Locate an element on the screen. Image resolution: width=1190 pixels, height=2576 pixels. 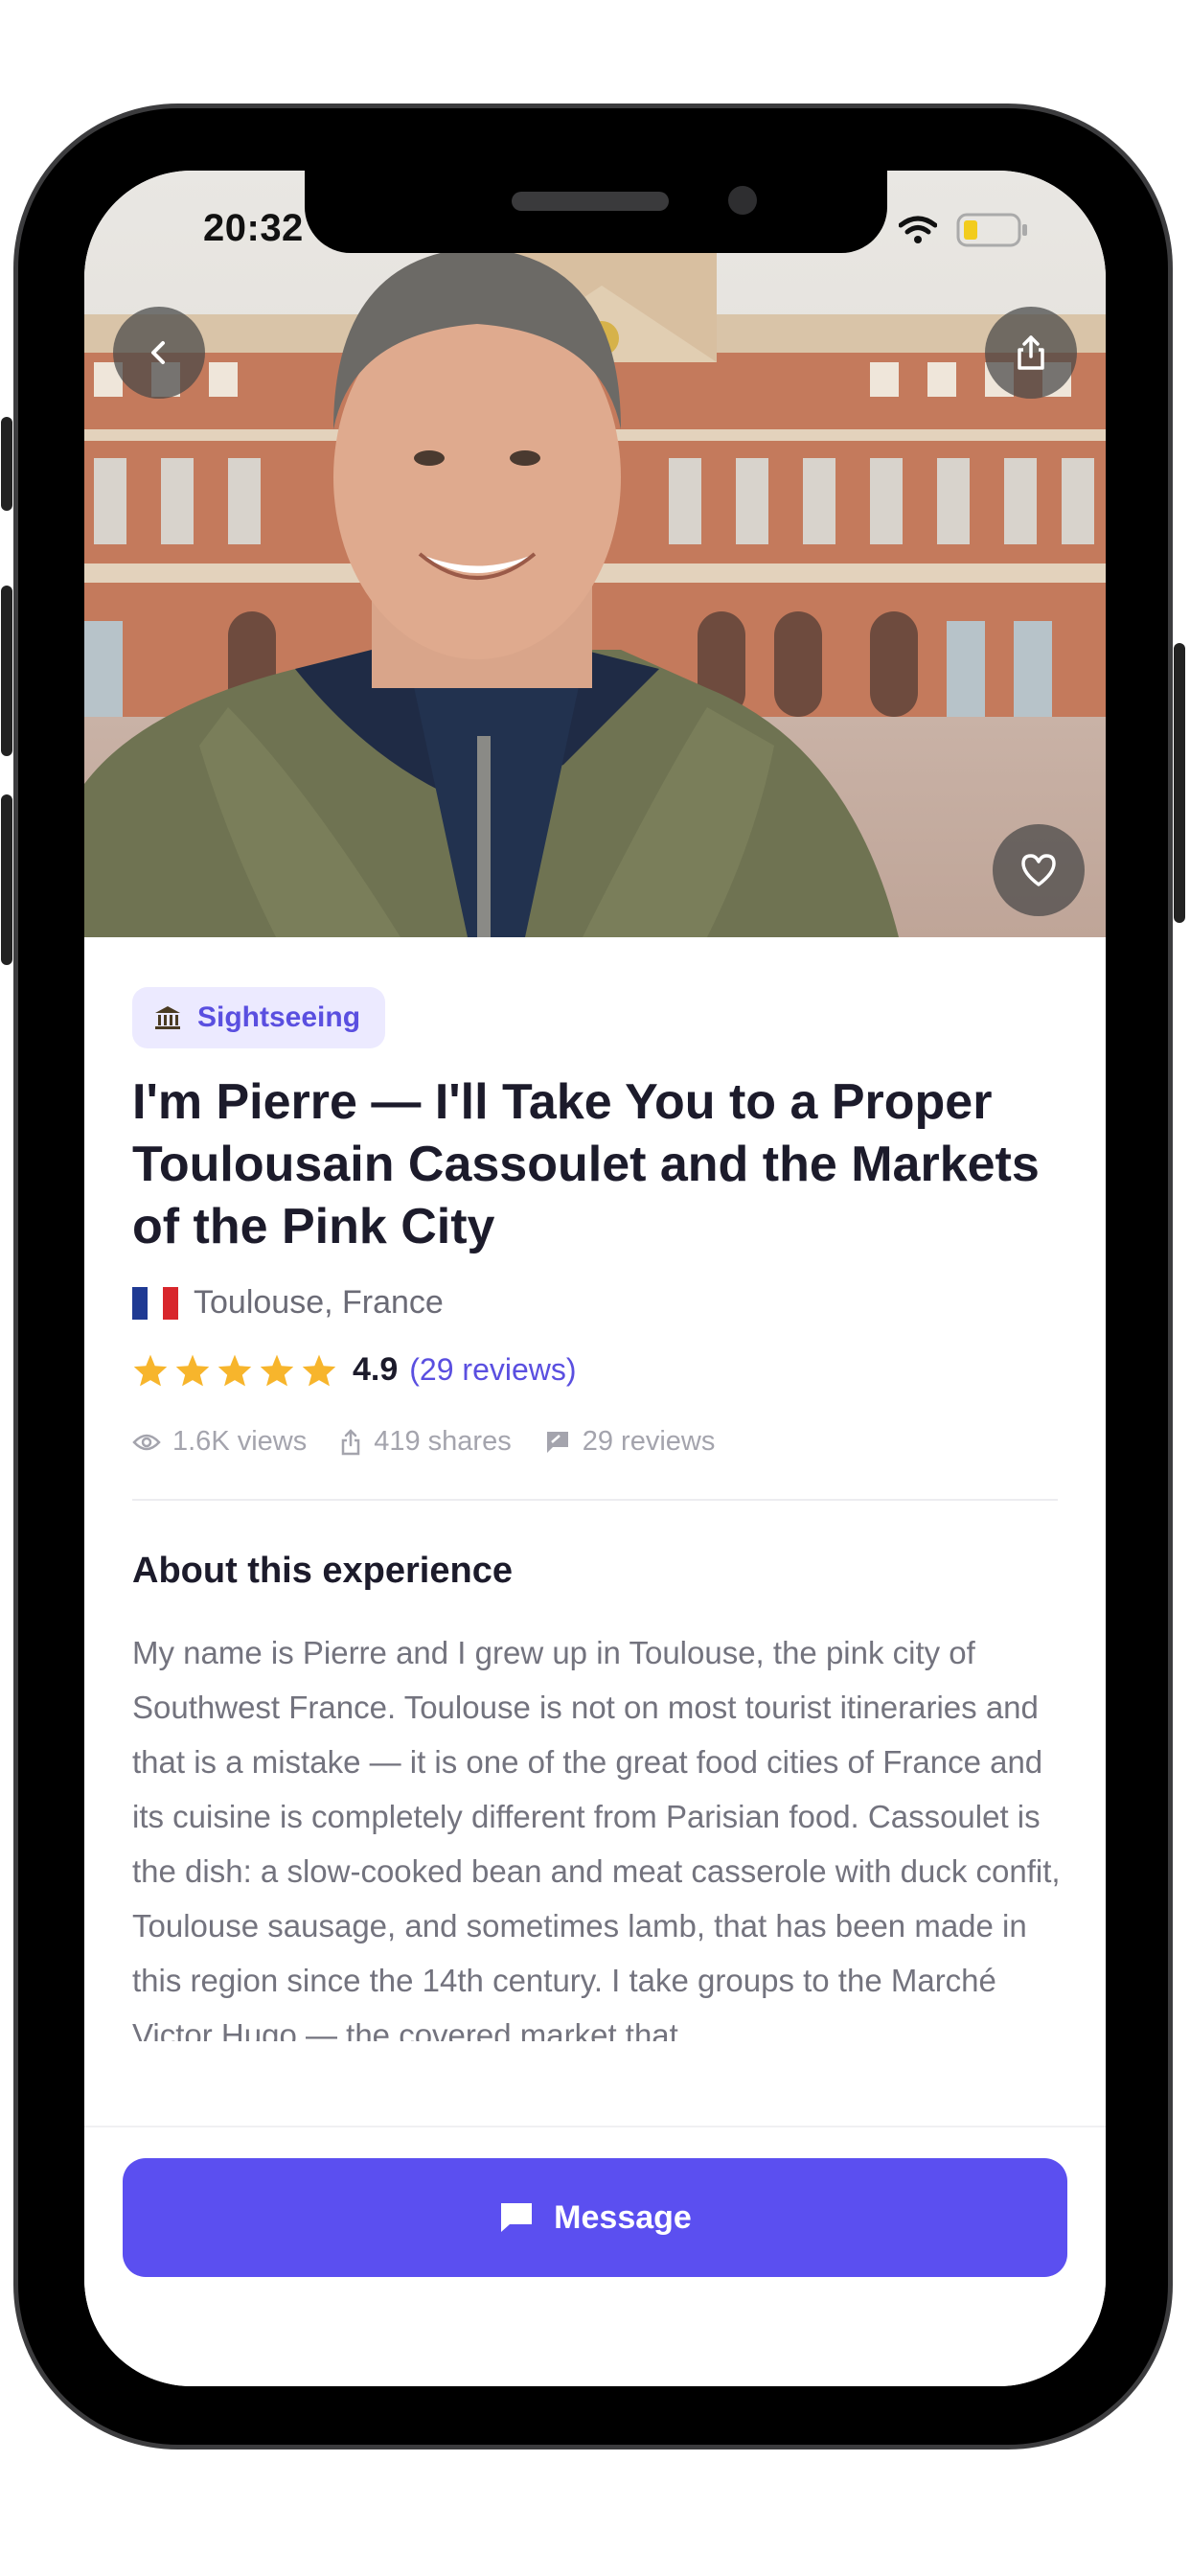
category-label: Sightseeing is located at coordinates (279, 1017).